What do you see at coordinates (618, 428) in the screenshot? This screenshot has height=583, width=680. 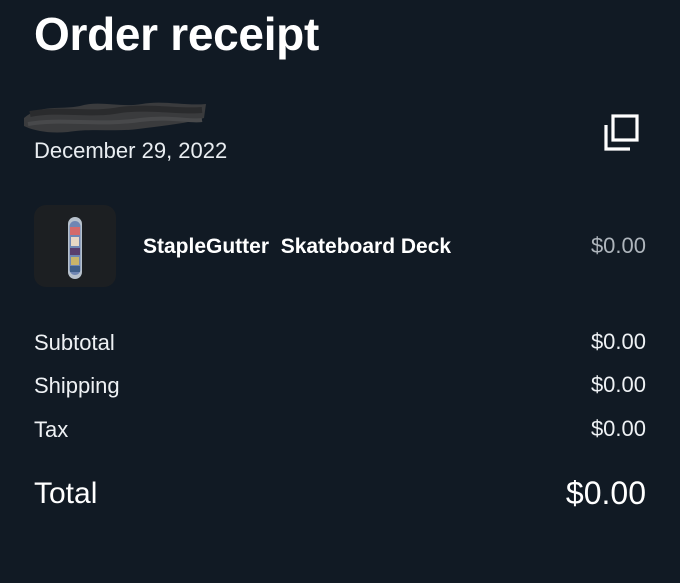 I see `tax-value: $0.00` at bounding box center [618, 428].